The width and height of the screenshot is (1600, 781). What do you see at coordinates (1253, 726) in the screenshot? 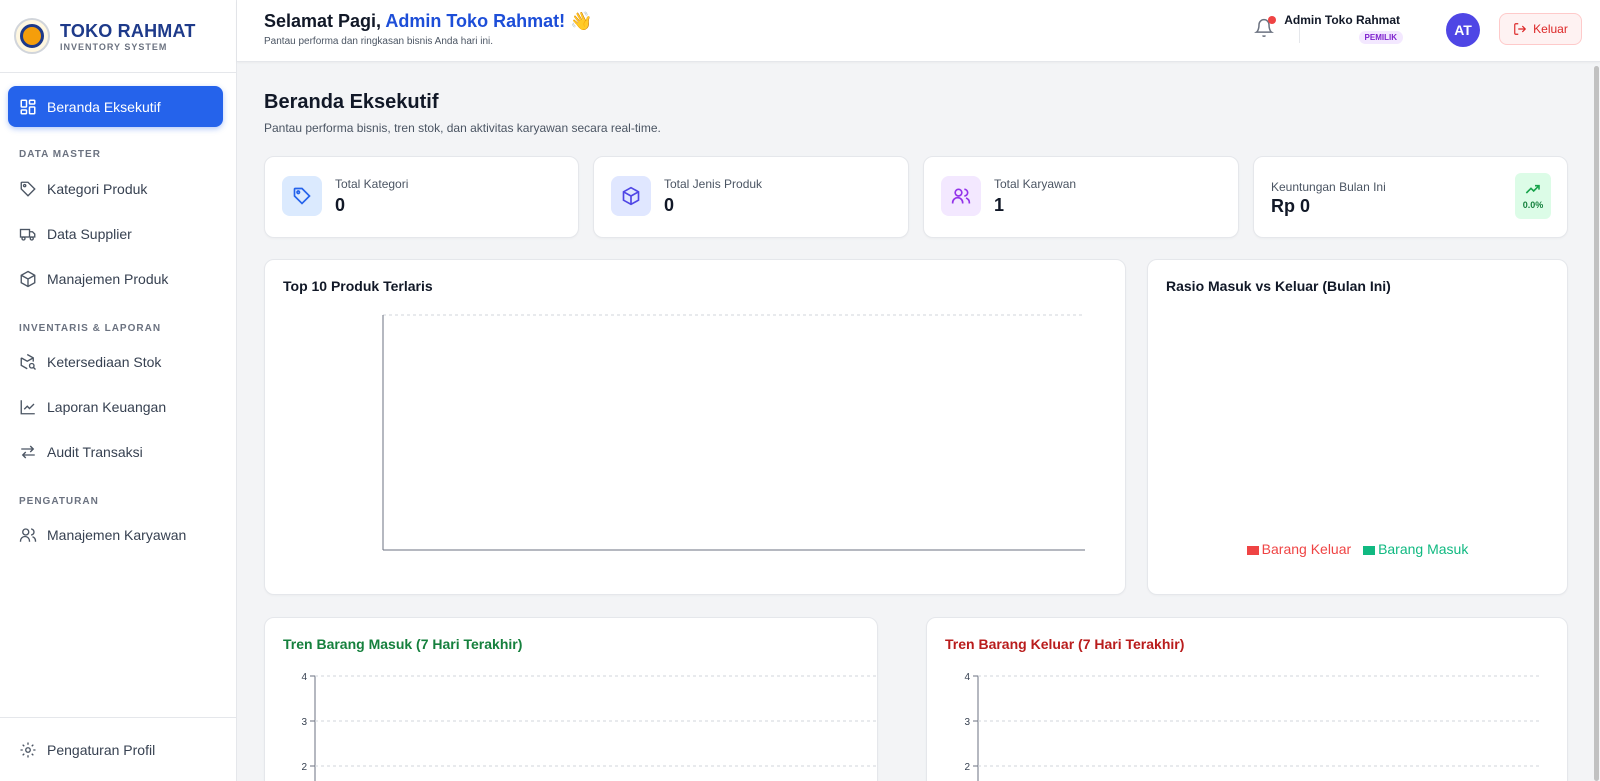
I see `line-chart-trend-keluar: 4 3 2` at bounding box center [1253, 726].